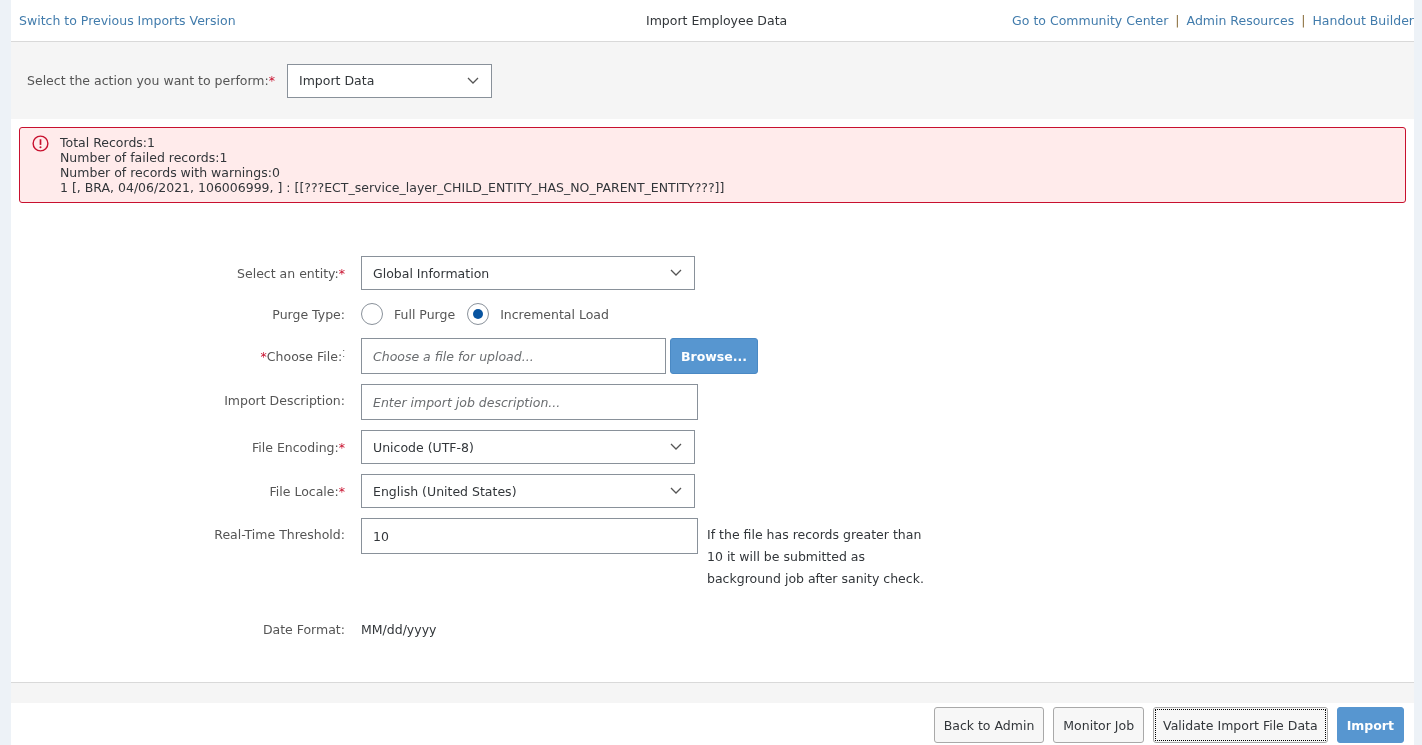 Image resolution: width=1422 pixels, height=745 pixels. What do you see at coordinates (40, 143) in the screenshot?
I see `error-icon` at bounding box center [40, 143].